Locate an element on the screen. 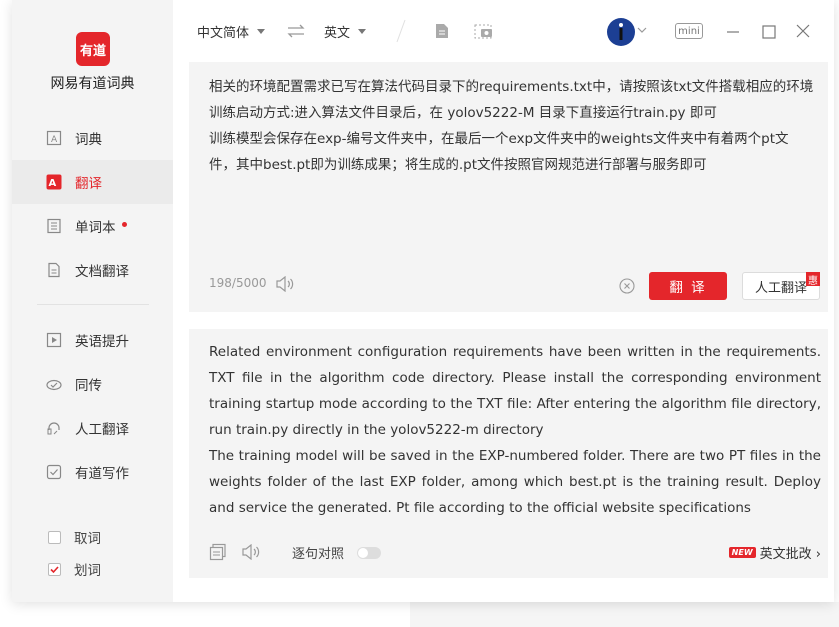  sentence-align-label: 逐句对照 is located at coordinates (318, 554).